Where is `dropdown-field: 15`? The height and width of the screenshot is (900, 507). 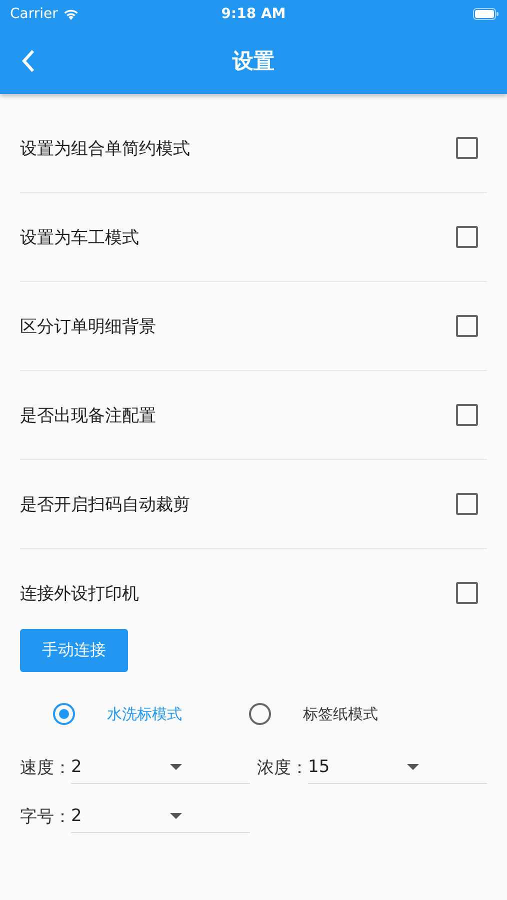 dropdown-field: 15 is located at coordinates (397, 767).